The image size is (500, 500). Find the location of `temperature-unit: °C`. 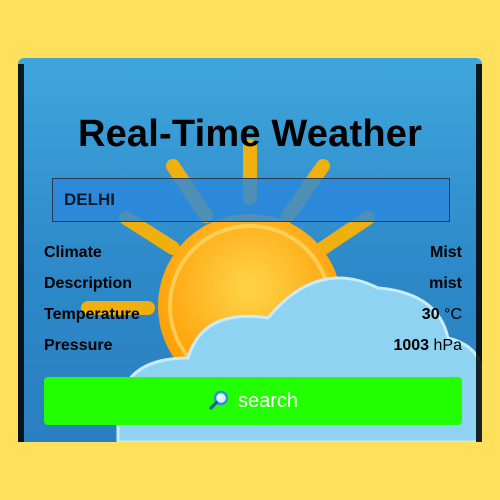

temperature-unit: °C is located at coordinates (453, 314).